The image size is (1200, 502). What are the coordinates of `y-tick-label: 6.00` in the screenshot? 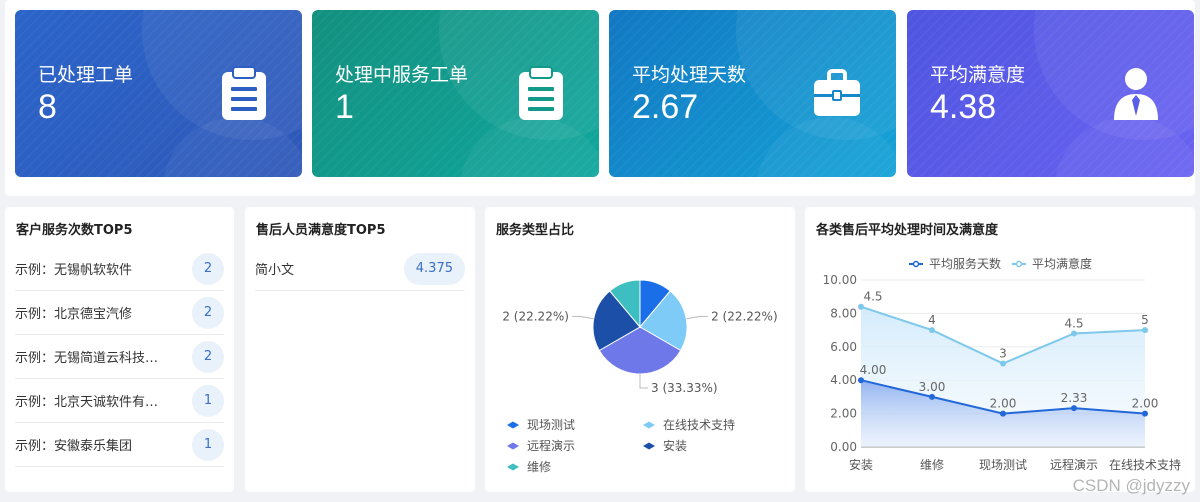 It's located at (843, 347).